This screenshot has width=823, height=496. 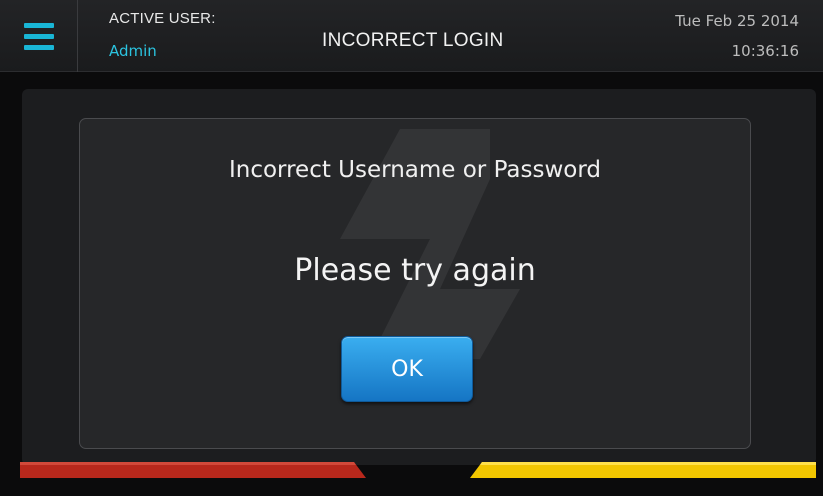 What do you see at coordinates (193, 470) in the screenshot?
I see `status-stripe-red` at bounding box center [193, 470].